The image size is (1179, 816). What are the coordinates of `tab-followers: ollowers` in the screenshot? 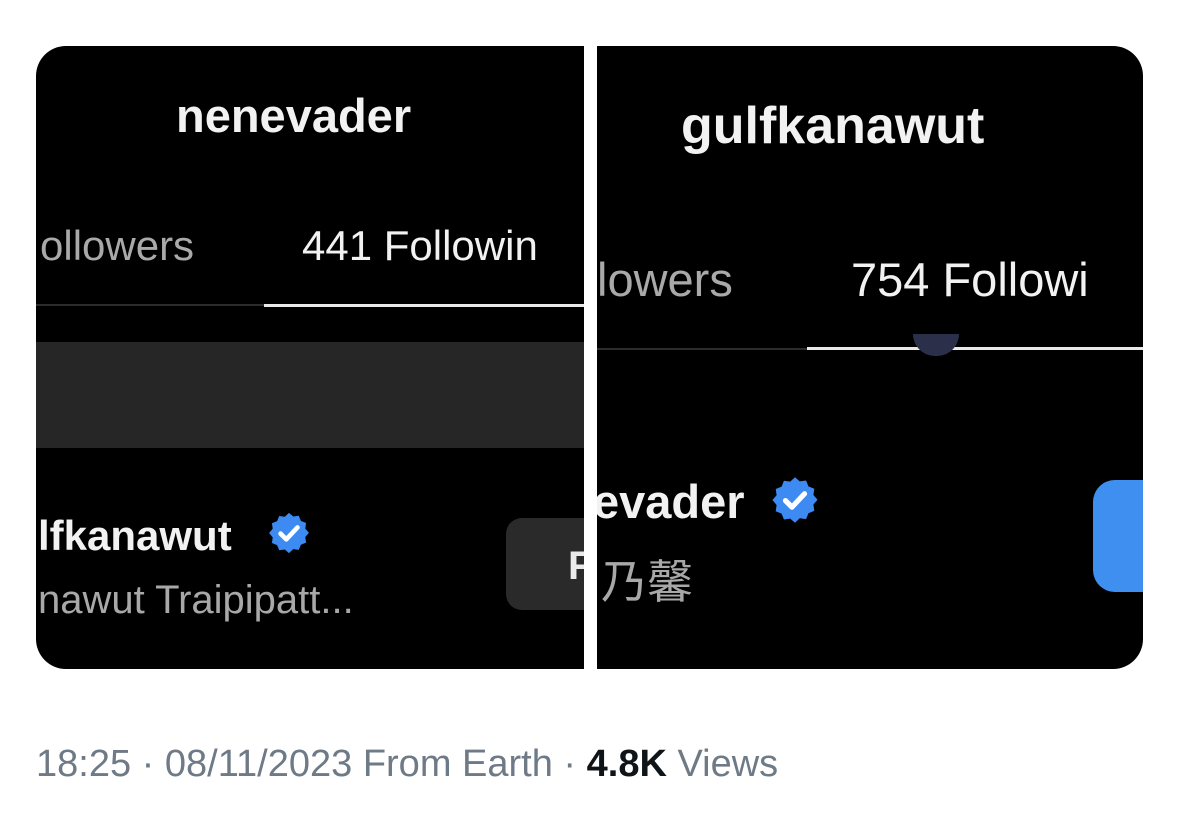 It's located at (117, 246).